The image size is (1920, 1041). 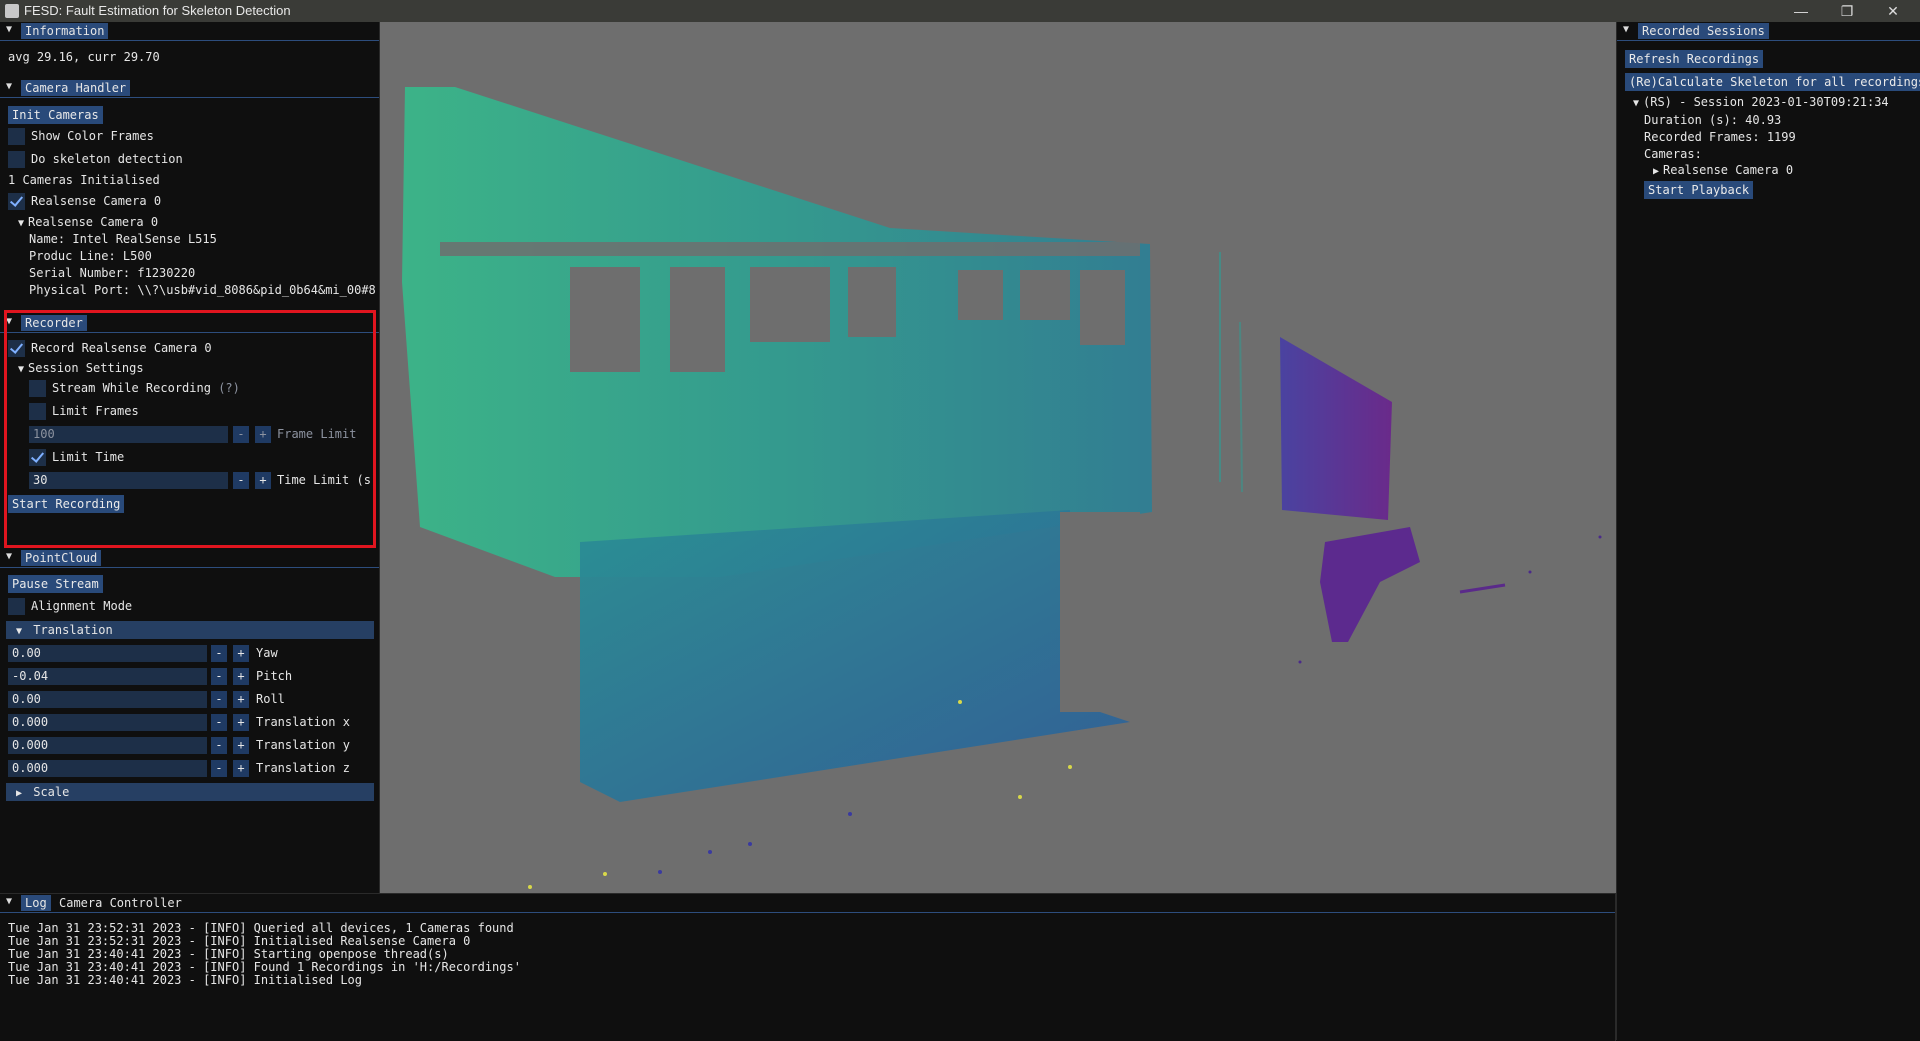 What do you see at coordinates (189, 88) in the screenshot?
I see `camera-handler-header: ▼ Camera Handler` at bounding box center [189, 88].